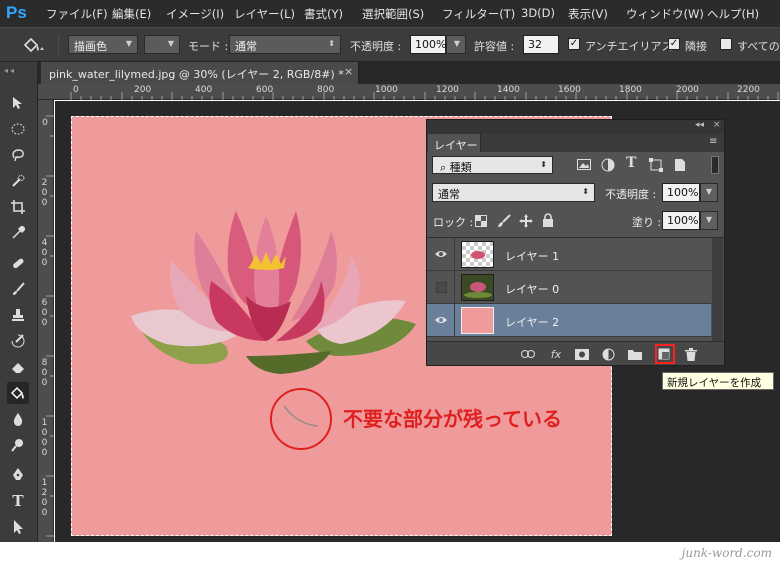  What do you see at coordinates (569, 320) in the screenshot?
I see `layer-row: レイヤー 2` at bounding box center [569, 320].